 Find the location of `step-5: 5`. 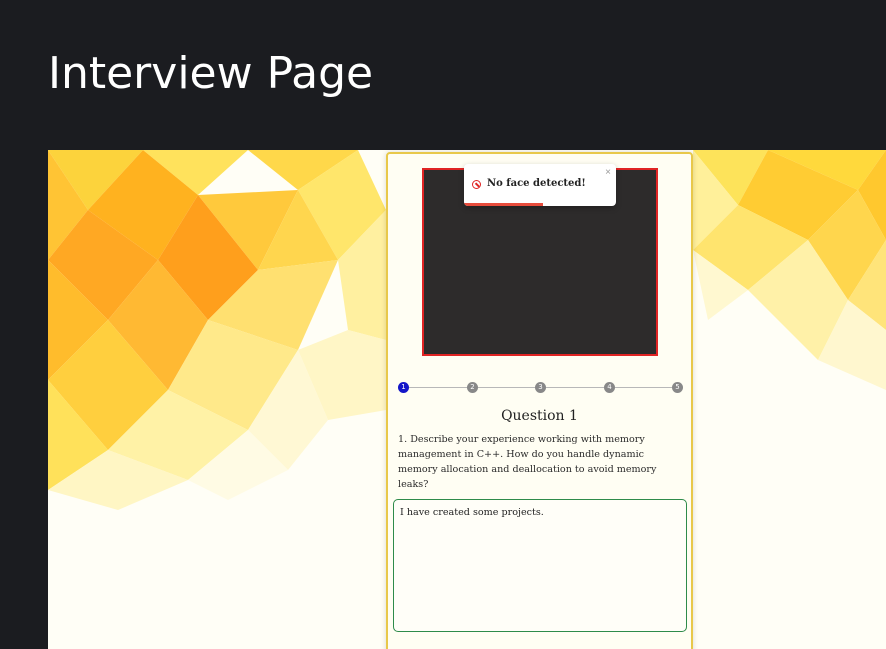

step-5: 5 is located at coordinates (677, 387).